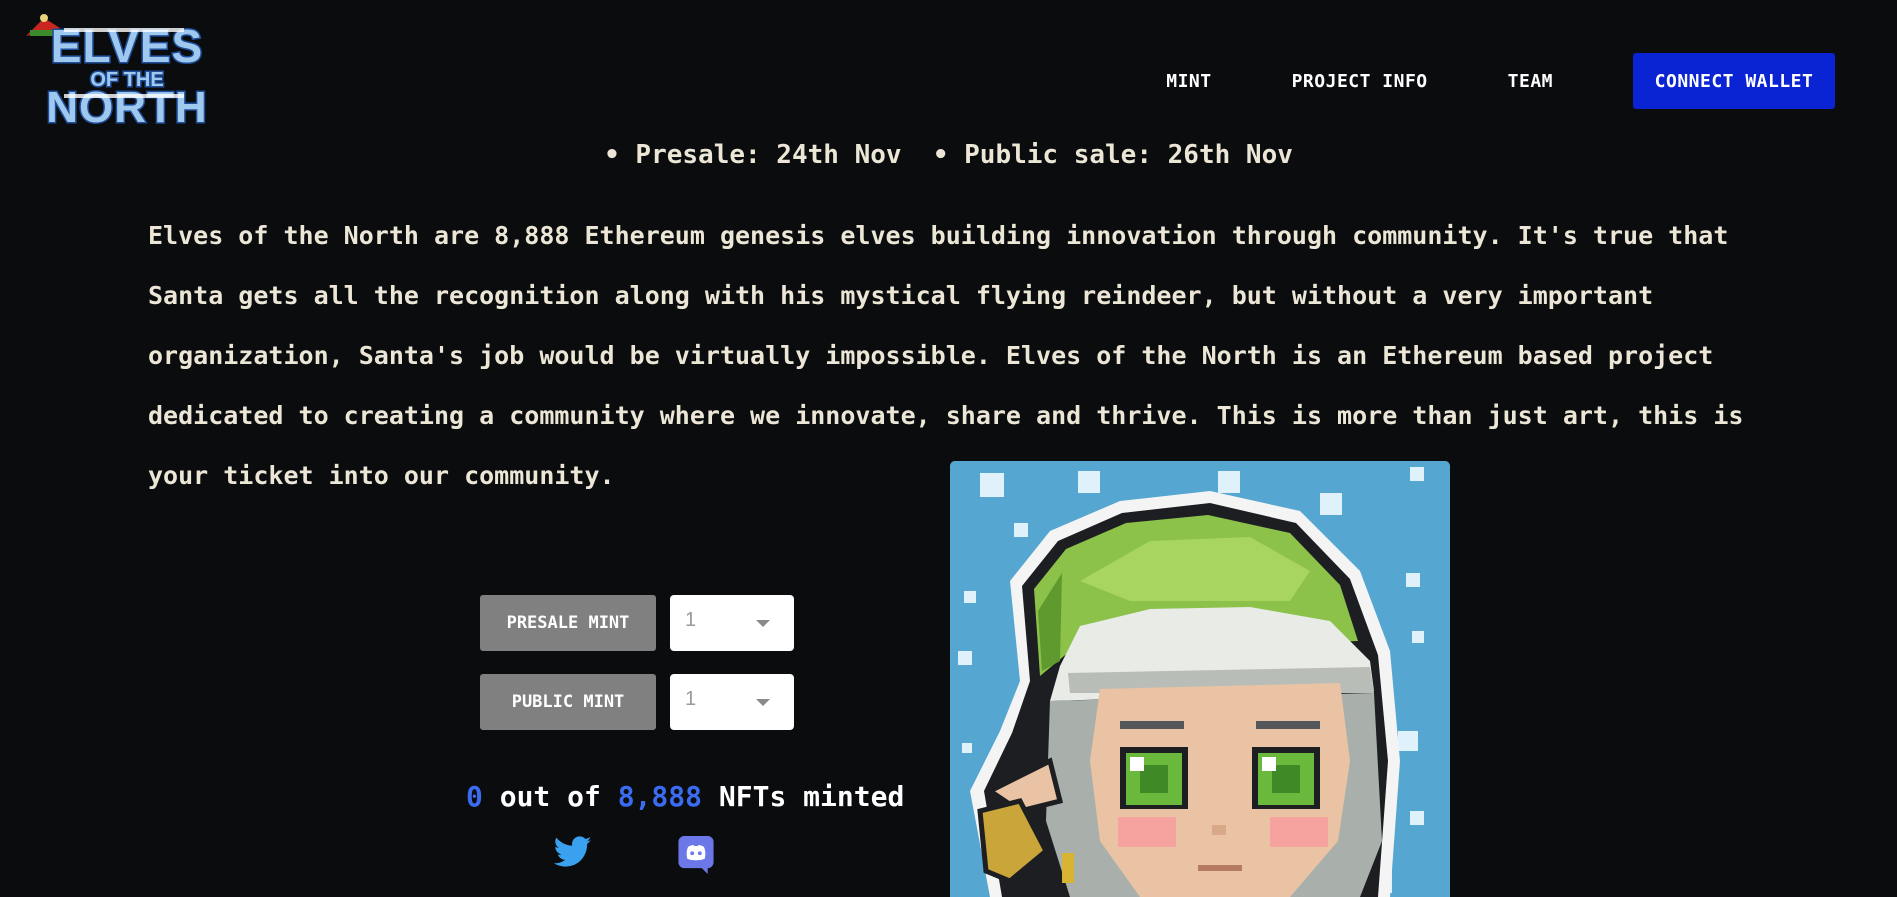 The image size is (1897, 897). Describe the element at coordinates (1200, 679) in the screenshot. I see `elf-nft-image` at that location.